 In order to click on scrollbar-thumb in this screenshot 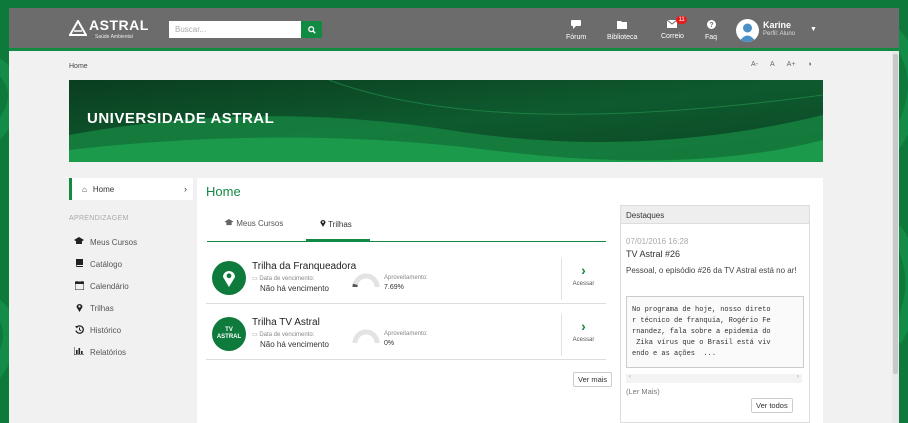, I will do `click(895, 214)`.